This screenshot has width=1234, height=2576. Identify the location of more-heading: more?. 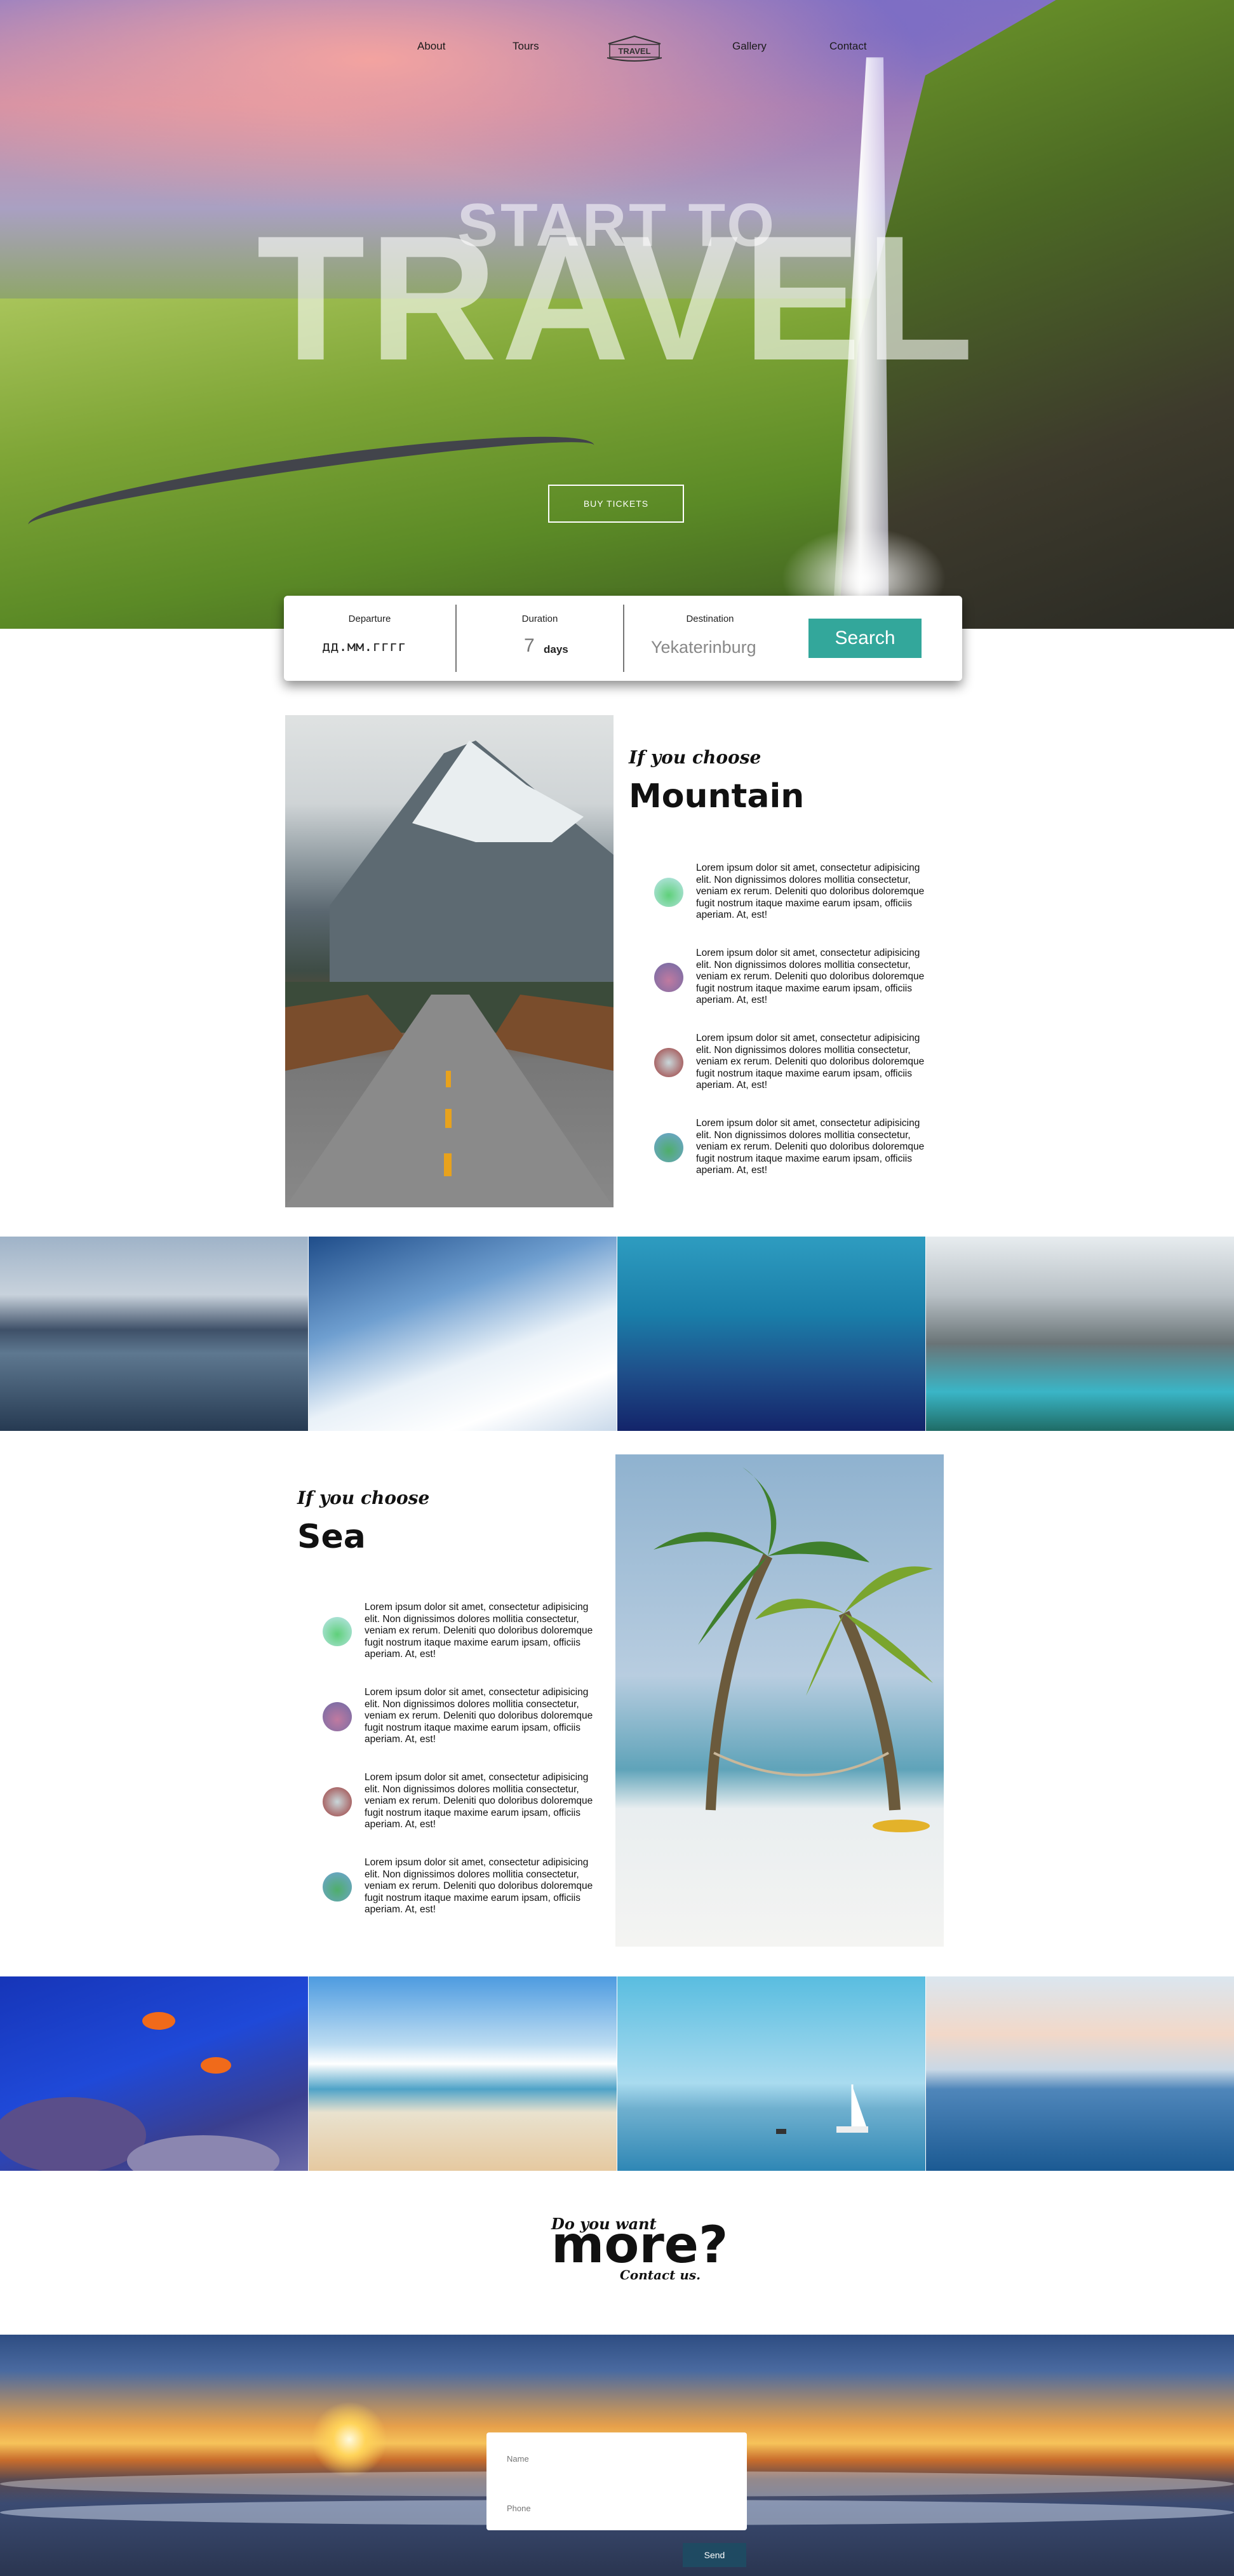
(639, 2244).